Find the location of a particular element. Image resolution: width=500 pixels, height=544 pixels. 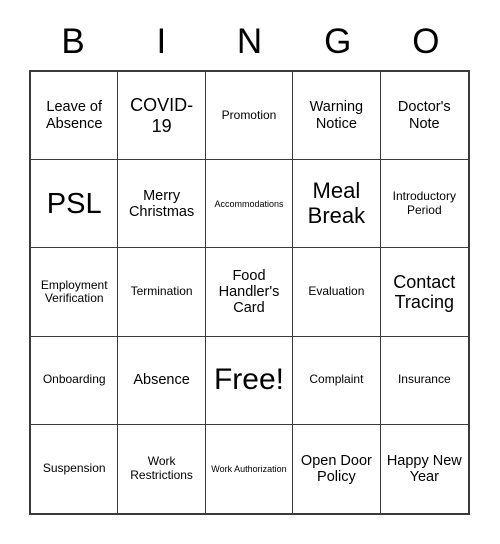

bingo-cell-g3: Evaluation is located at coordinates (337, 292).